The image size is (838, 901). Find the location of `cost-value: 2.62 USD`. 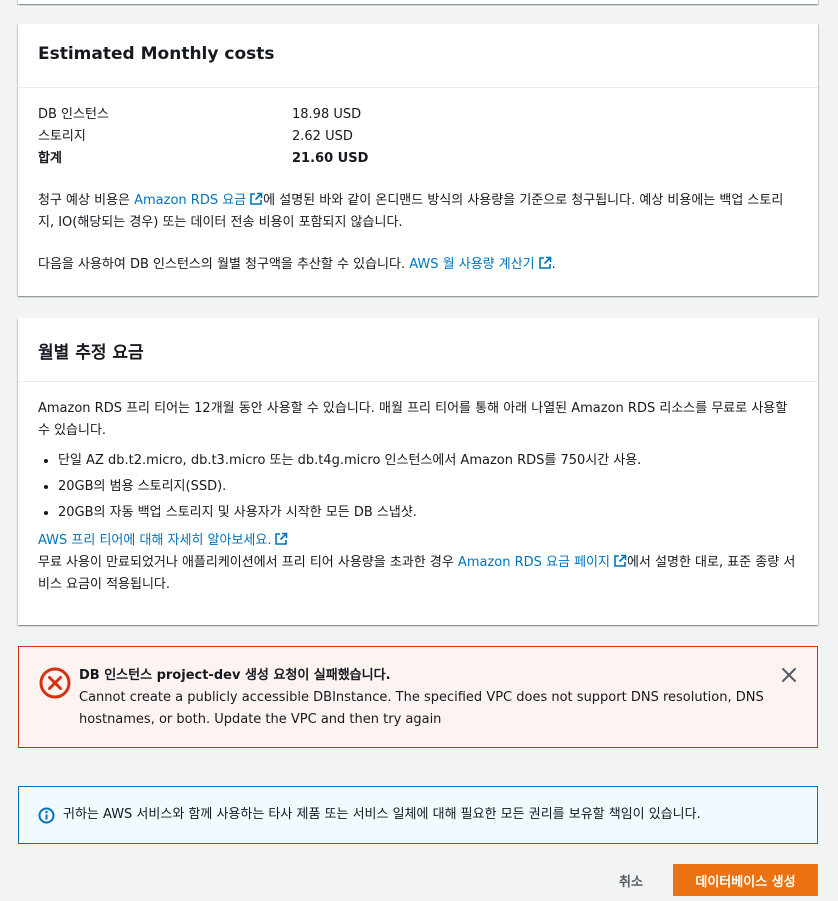

cost-value: 2.62 USD is located at coordinates (322, 136).